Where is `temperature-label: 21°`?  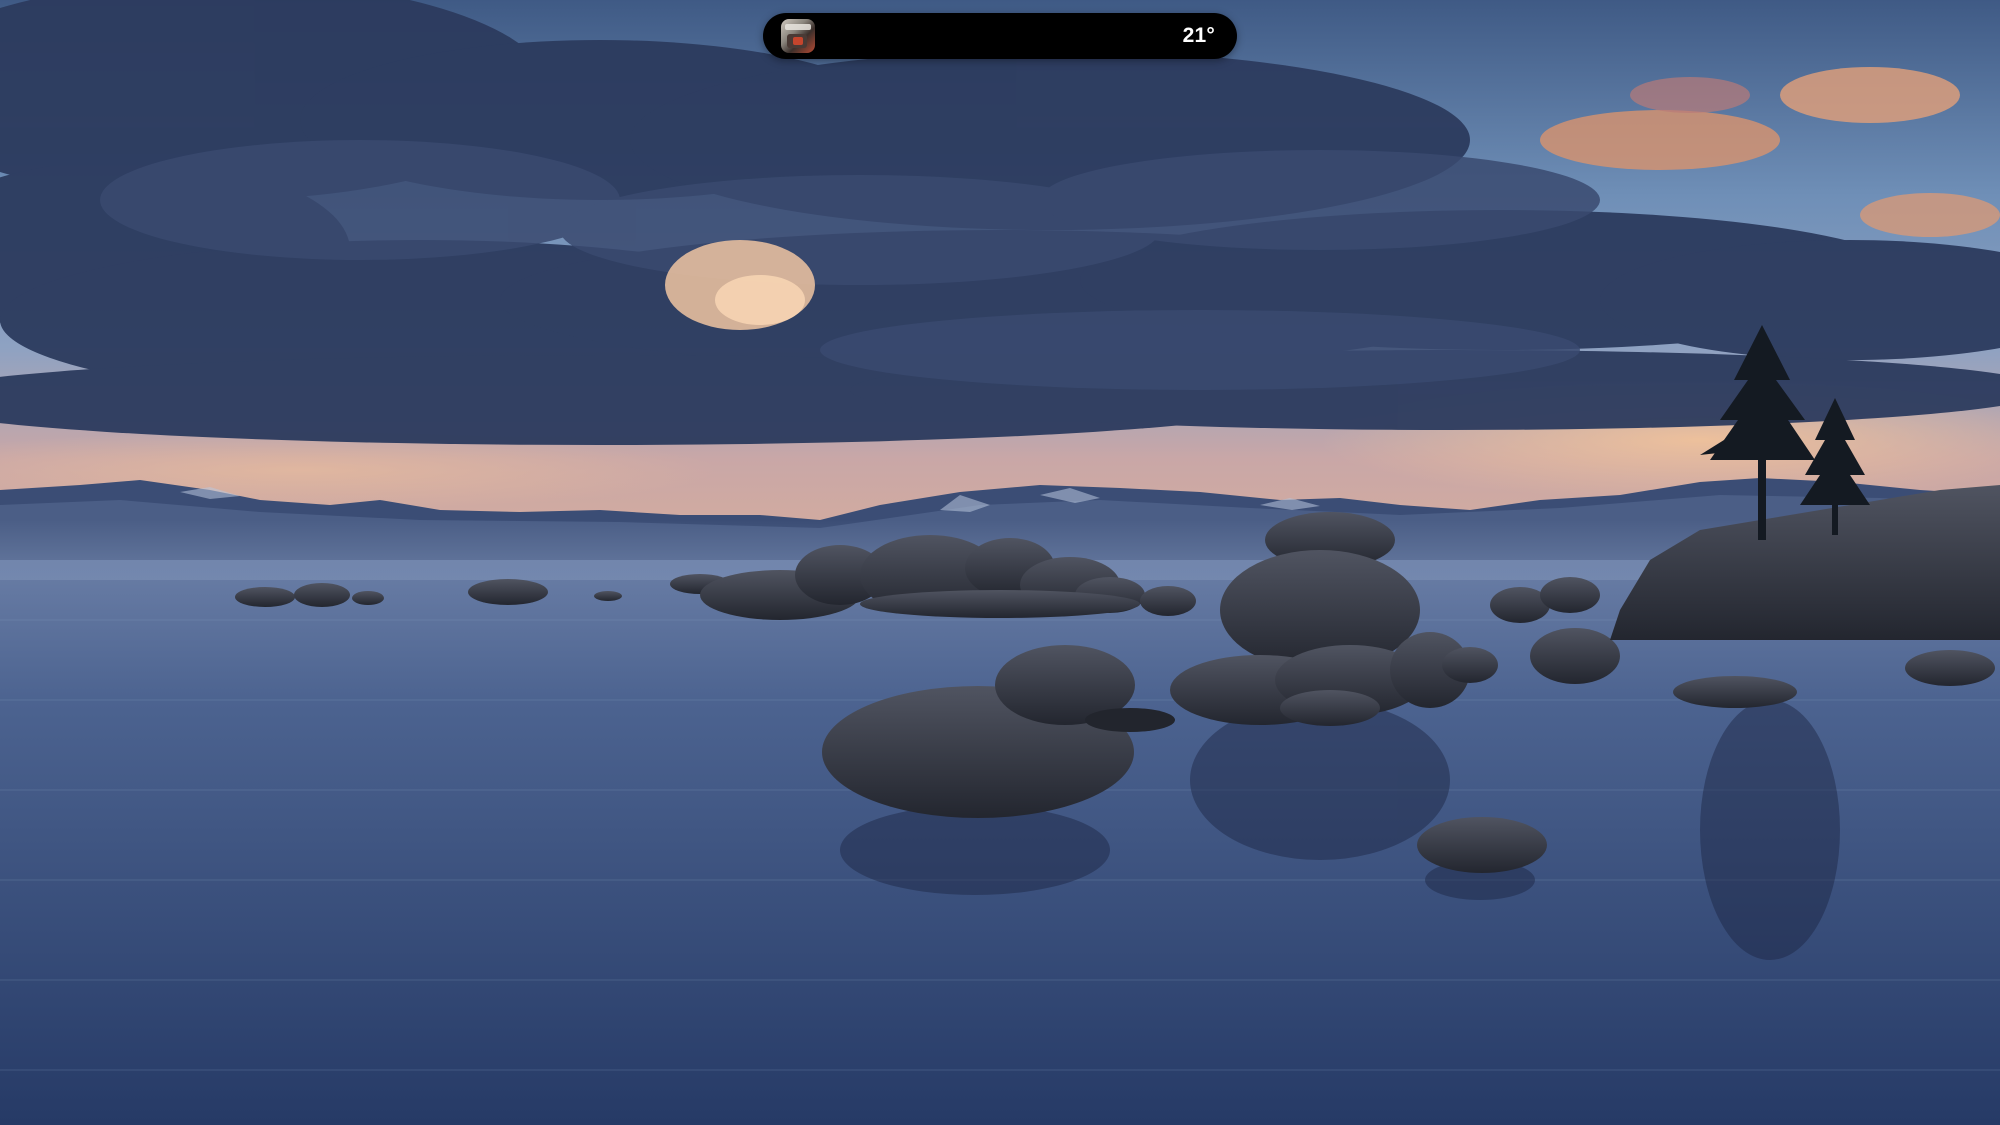 temperature-label: 21° is located at coordinates (1198, 35).